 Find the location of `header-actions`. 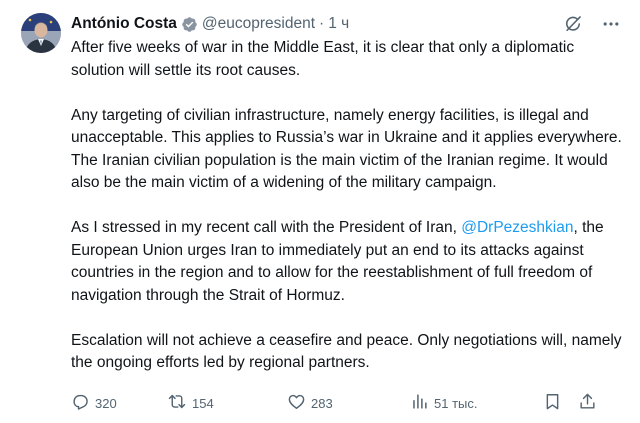

header-actions is located at coordinates (592, 24).